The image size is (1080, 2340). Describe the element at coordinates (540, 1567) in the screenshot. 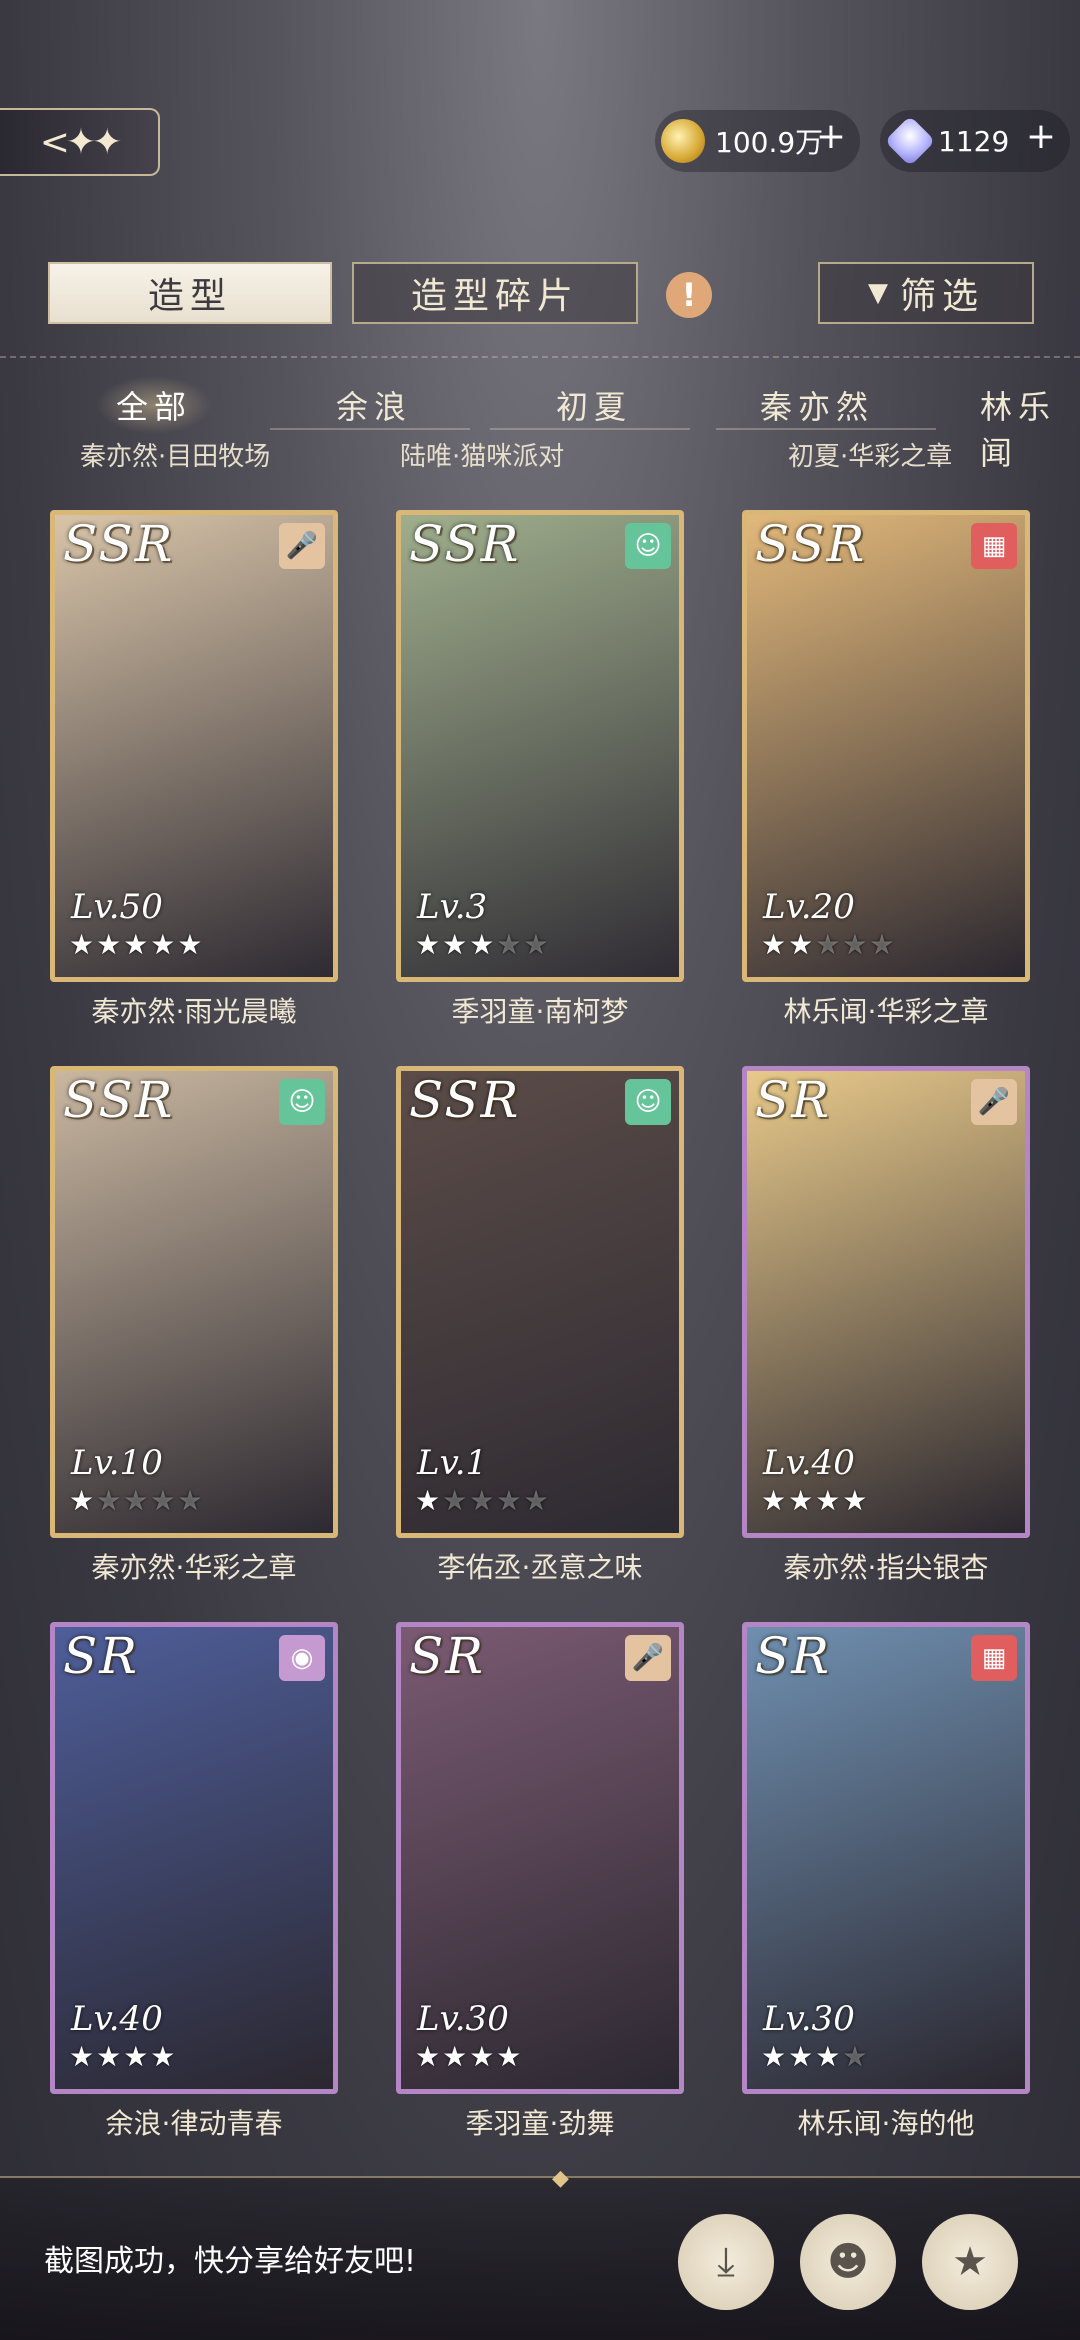

I see `card-caption: 李佑丞·丞意之味` at that location.